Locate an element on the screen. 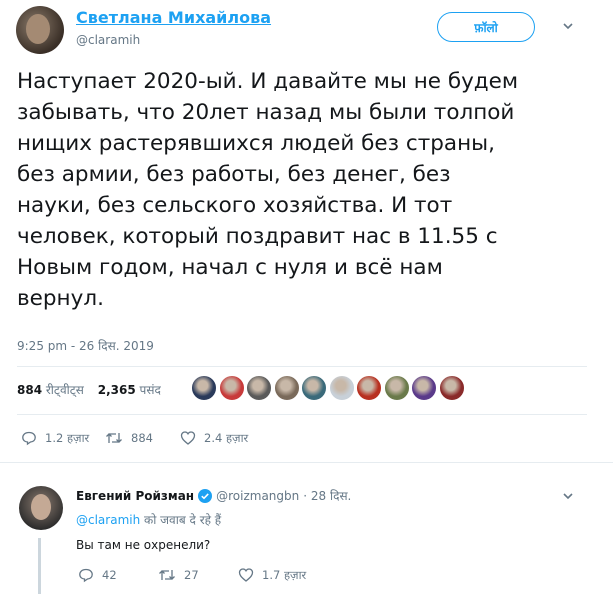 This screenshot has width=613, height=594. retweets-label: रीट्वीट्स is located at coordinates (65, 390).